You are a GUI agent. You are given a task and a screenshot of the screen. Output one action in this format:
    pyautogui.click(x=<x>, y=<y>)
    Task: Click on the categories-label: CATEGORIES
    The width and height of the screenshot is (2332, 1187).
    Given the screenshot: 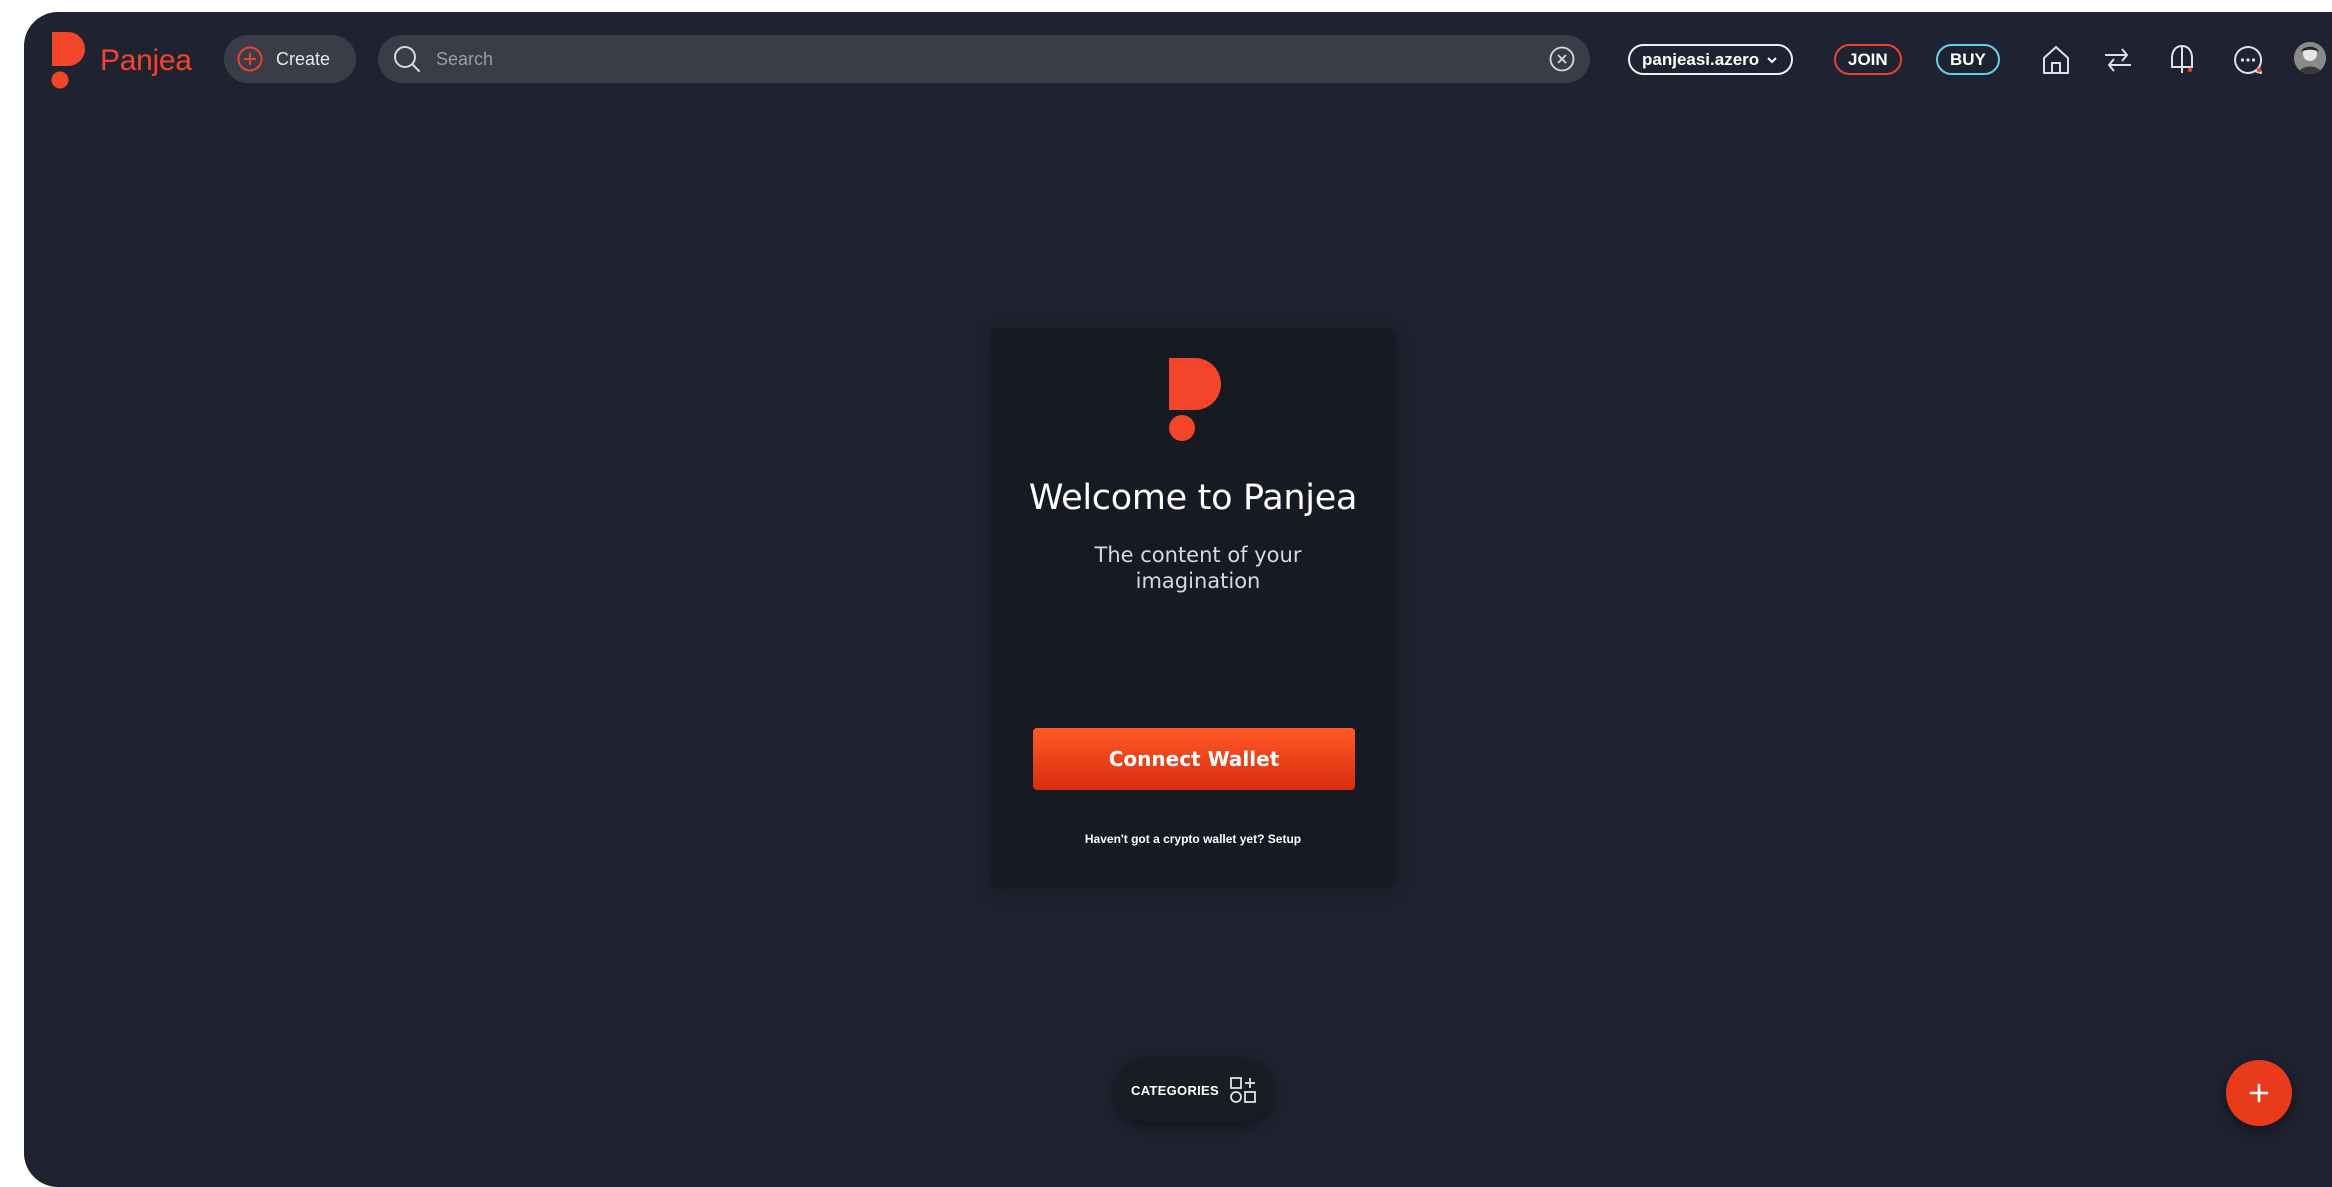 What is the action you would take?
    pyautogui.click(x=1175, y=1090)
    